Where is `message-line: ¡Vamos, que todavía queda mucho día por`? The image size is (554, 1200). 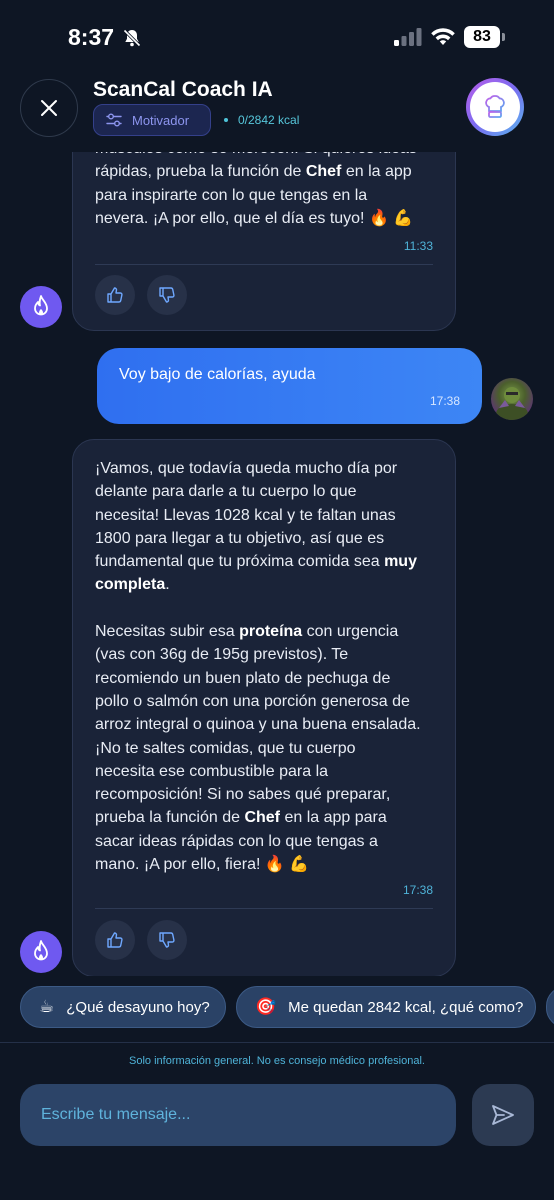
message-line: ¡Vamos, que todavía queda mucho día por is located at coordinates (246, 468).